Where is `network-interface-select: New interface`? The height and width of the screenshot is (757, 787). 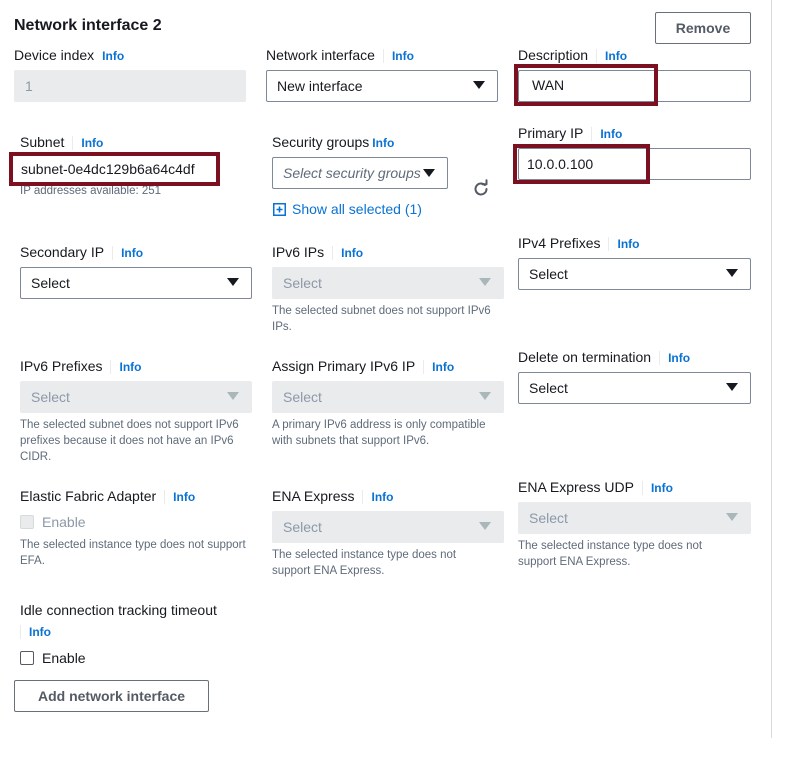 network-interface-select: New interface is located at coordinates (382, 86).